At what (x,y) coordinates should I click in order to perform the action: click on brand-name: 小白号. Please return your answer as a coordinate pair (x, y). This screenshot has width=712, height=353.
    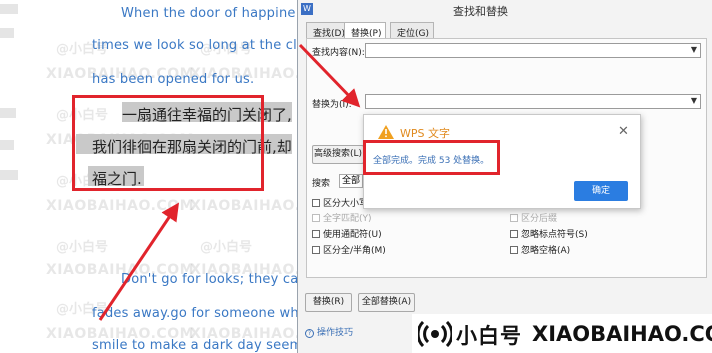
    Looking at the image, I should click on (489, 336).